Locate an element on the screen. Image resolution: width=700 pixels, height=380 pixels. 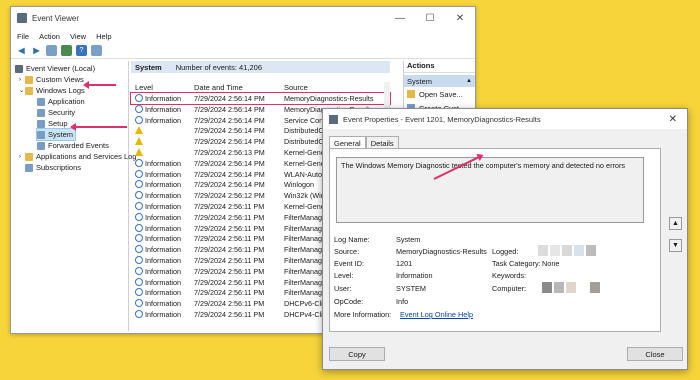
previous-event-arrow-icon: ▲ is located at coordinates (675, 223).